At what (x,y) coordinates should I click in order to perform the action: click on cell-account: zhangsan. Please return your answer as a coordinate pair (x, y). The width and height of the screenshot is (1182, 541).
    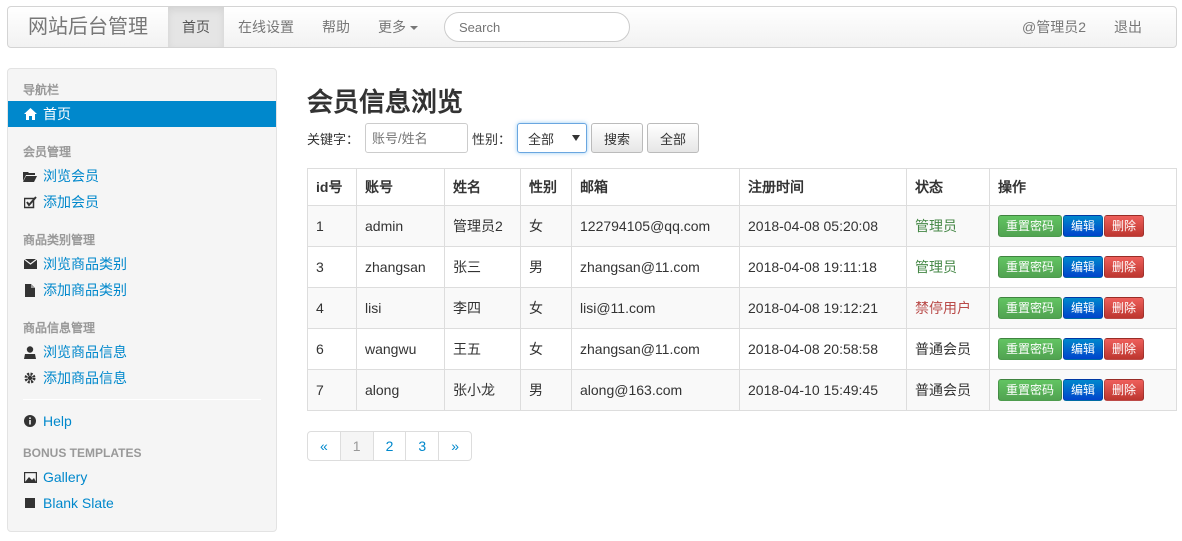
    Looking at the image, I should click on (400, 267).